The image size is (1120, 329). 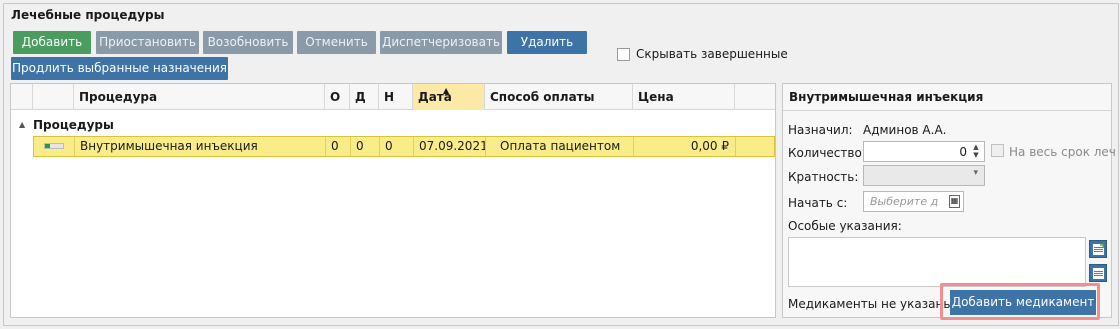 I want to click on quantity-value: 0, so click(x=963, y=152).